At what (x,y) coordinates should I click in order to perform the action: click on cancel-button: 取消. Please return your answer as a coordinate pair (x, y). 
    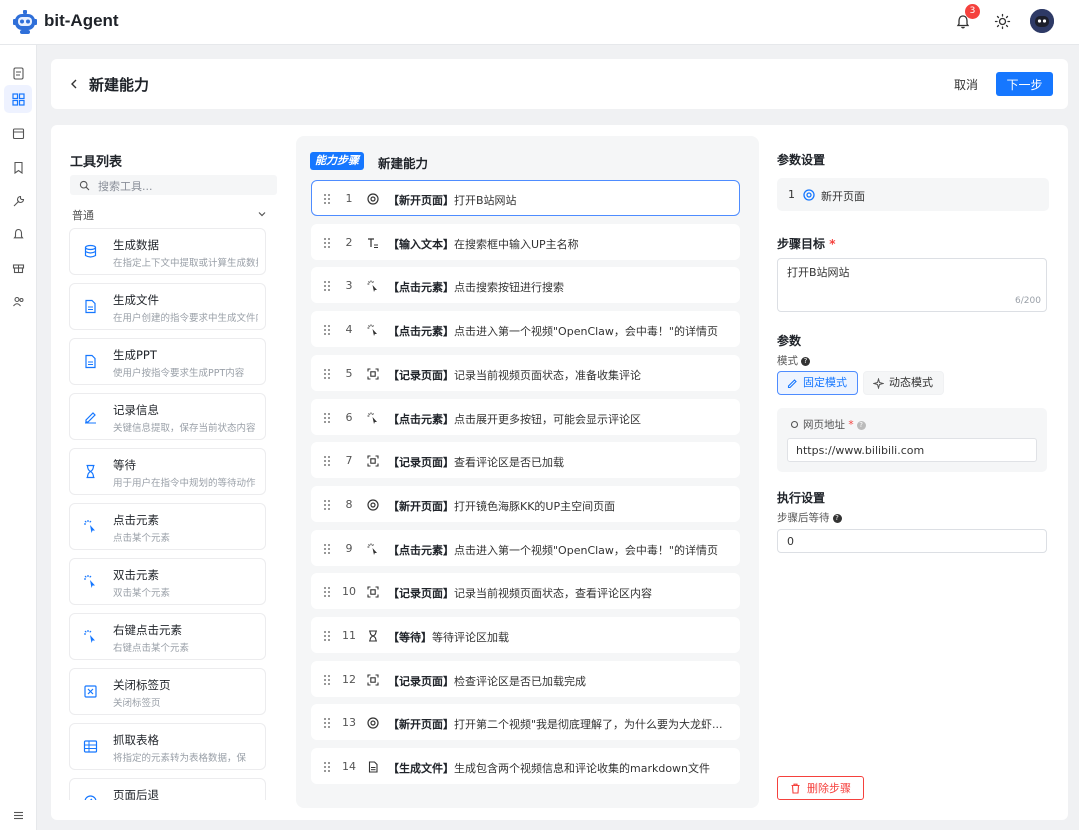
    Looking at the image, I should click on (966, 84).